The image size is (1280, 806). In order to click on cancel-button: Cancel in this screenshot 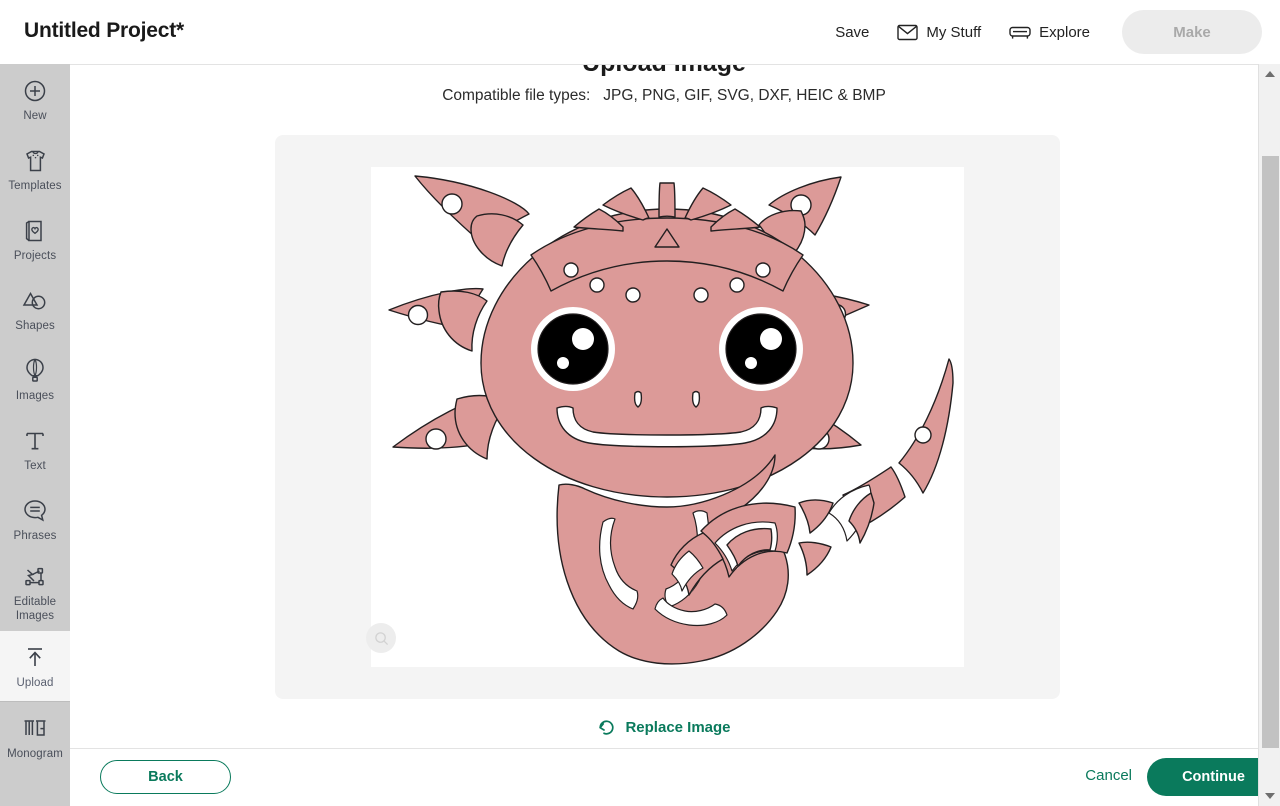, I will do `click(1108, 775)`.